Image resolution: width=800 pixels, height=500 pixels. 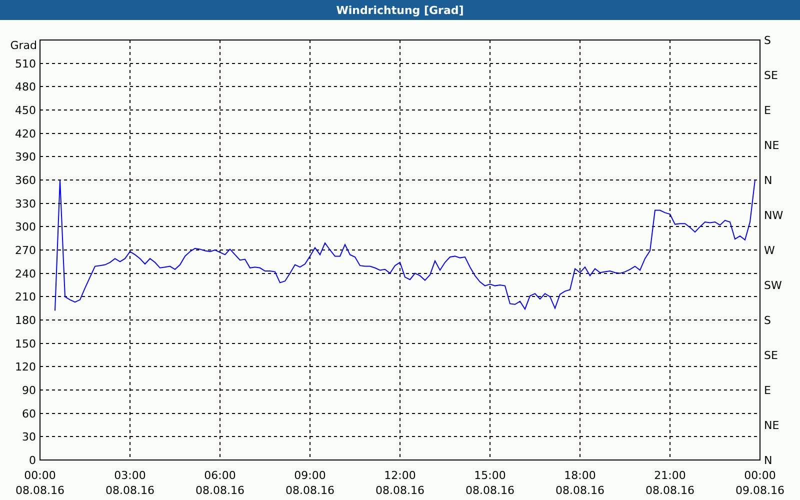 I want to click on y-tick-label: 0, so click(x=32, y=460).